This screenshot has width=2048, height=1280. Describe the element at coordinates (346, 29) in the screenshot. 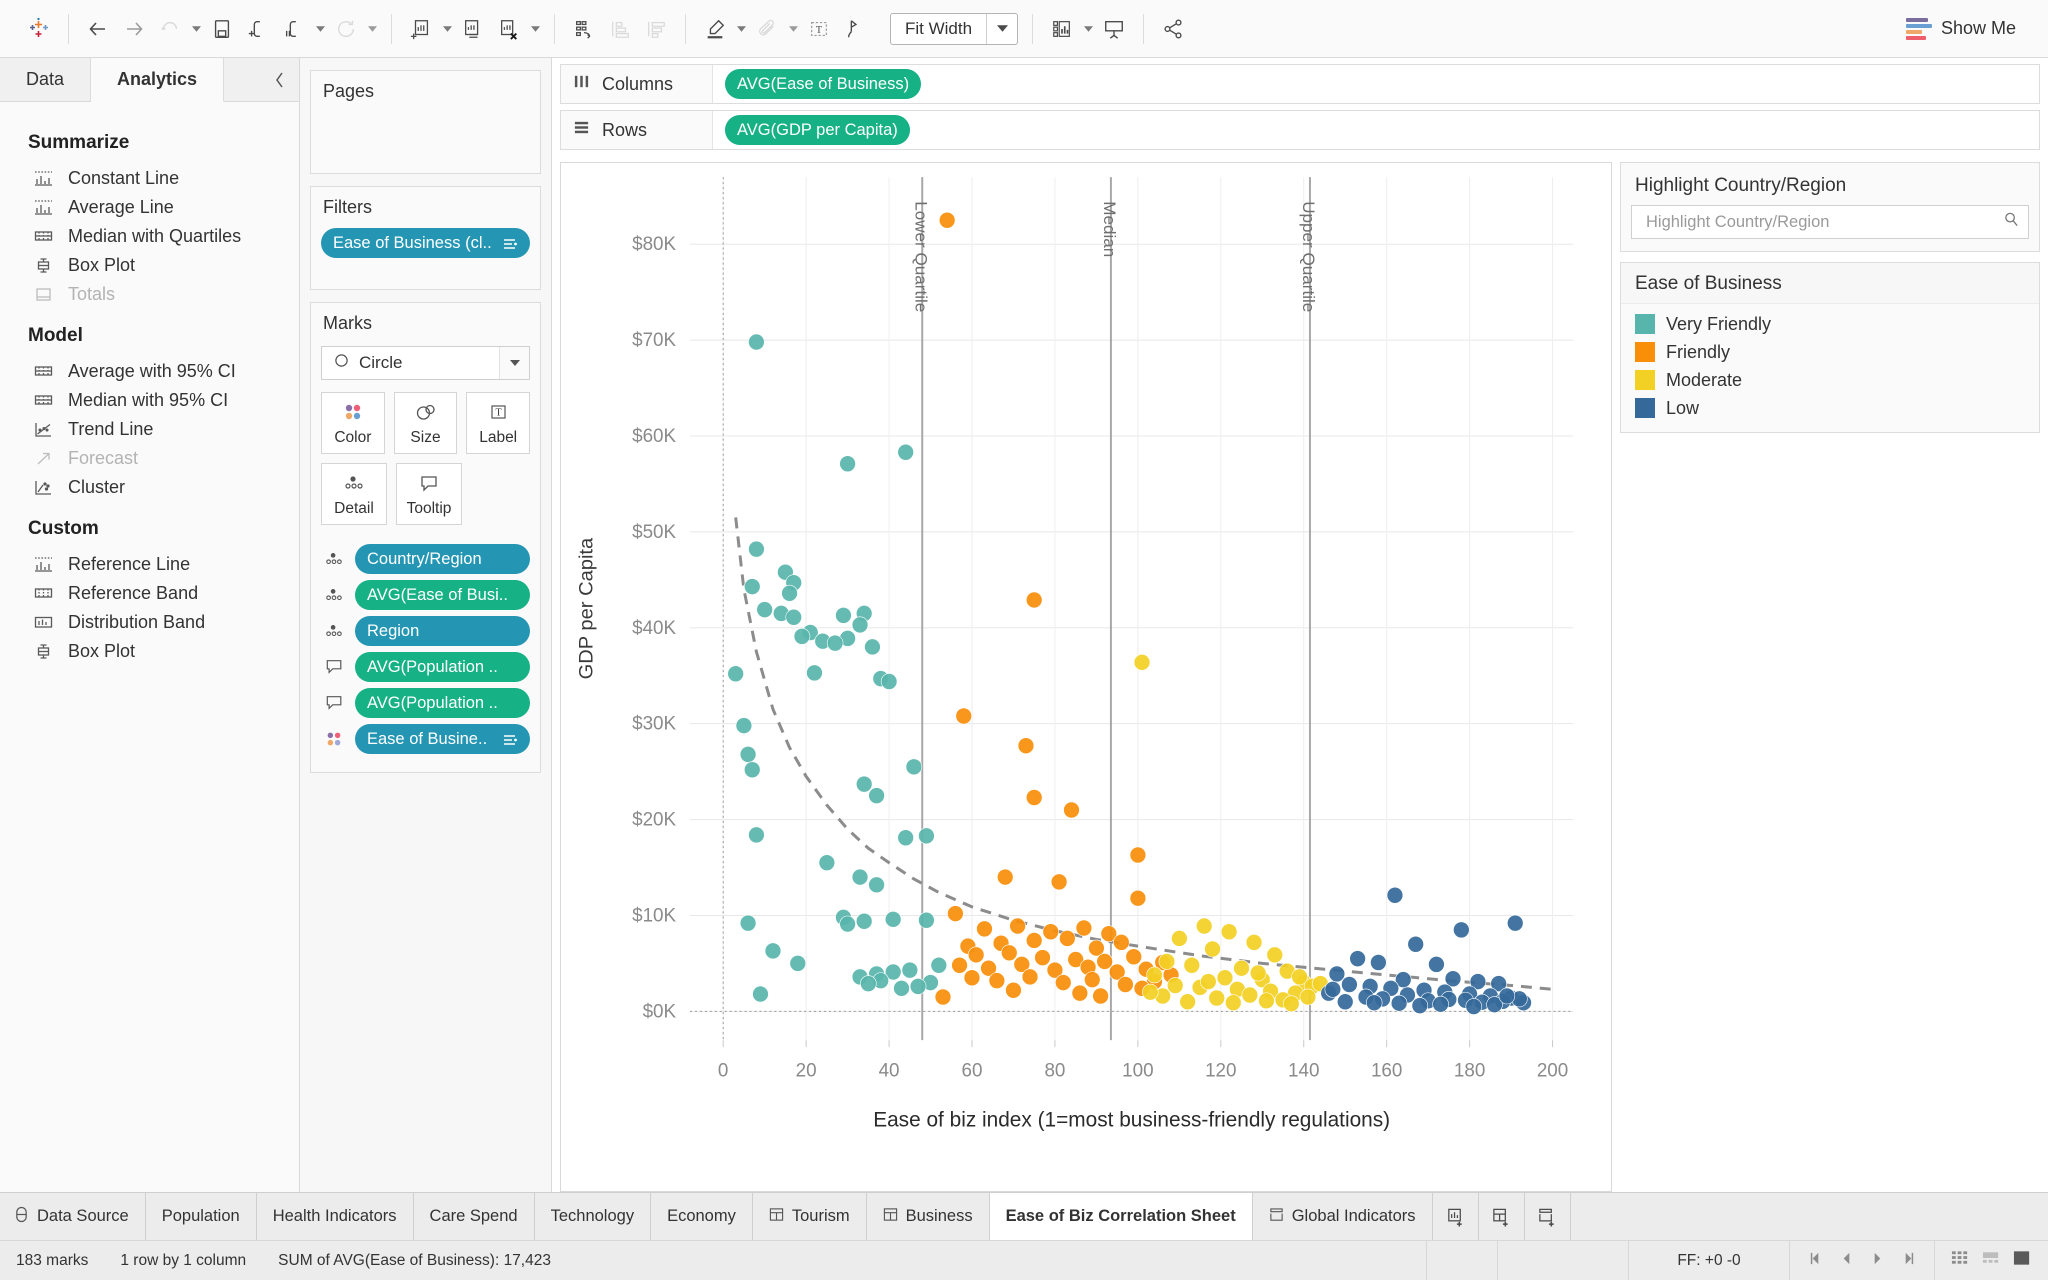

I see `refresh-icon` at that location.